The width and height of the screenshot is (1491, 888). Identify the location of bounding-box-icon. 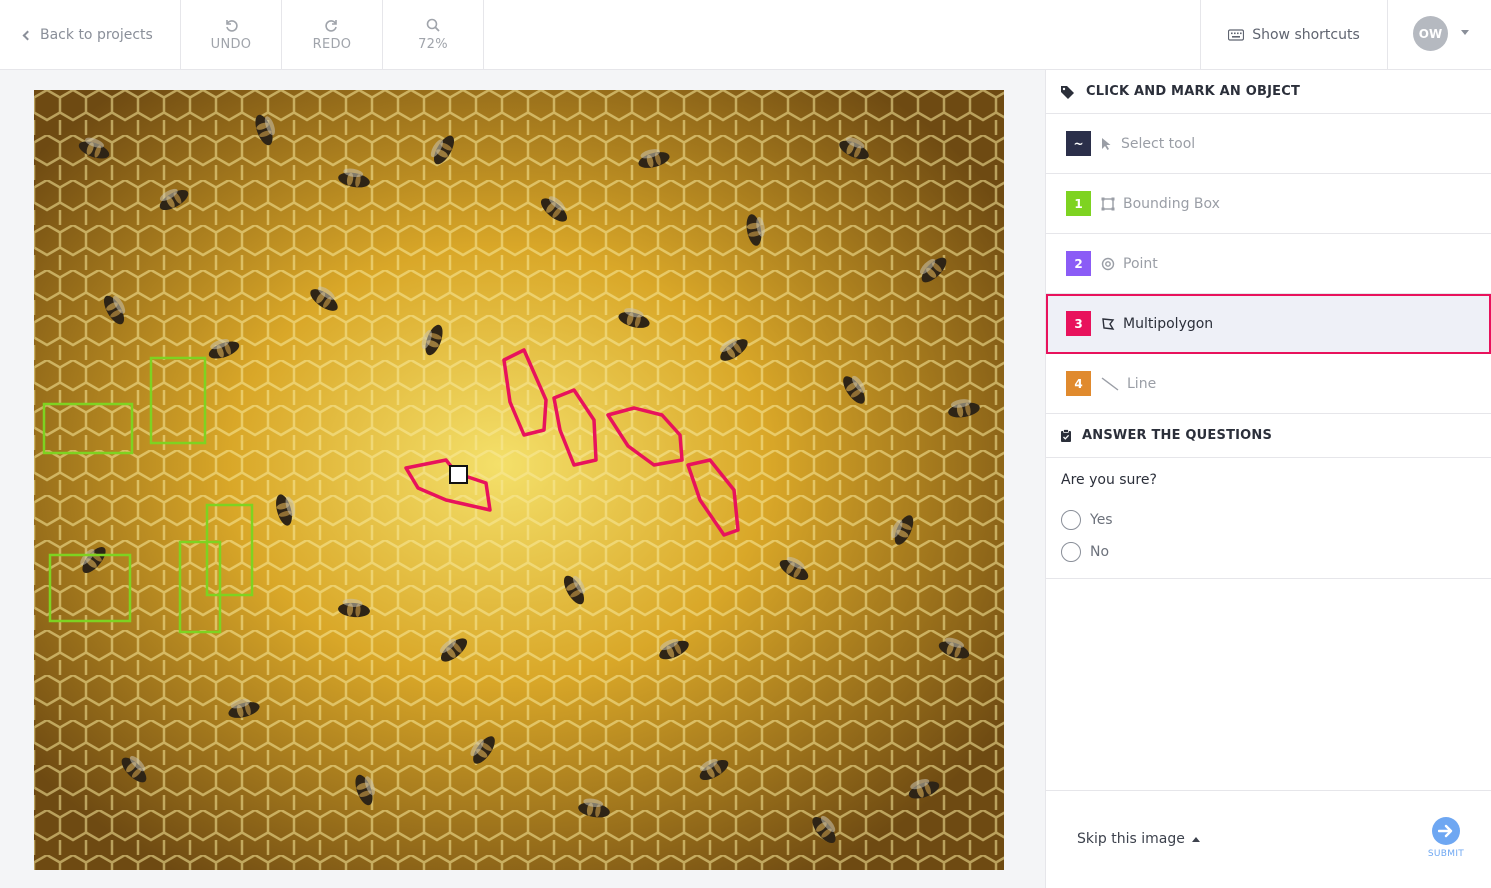
(1108, 204).